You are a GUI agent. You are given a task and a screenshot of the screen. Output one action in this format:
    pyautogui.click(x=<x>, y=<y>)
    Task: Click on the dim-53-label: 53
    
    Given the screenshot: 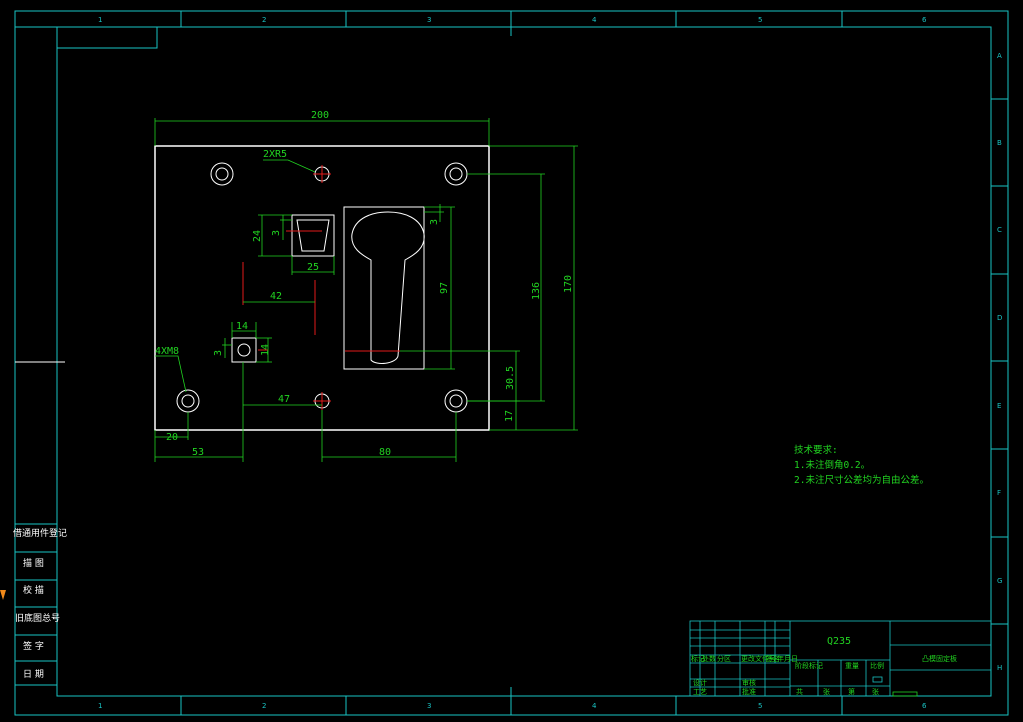 What is the action you would take?
    pyautogui.click(x=198, y=452)
    